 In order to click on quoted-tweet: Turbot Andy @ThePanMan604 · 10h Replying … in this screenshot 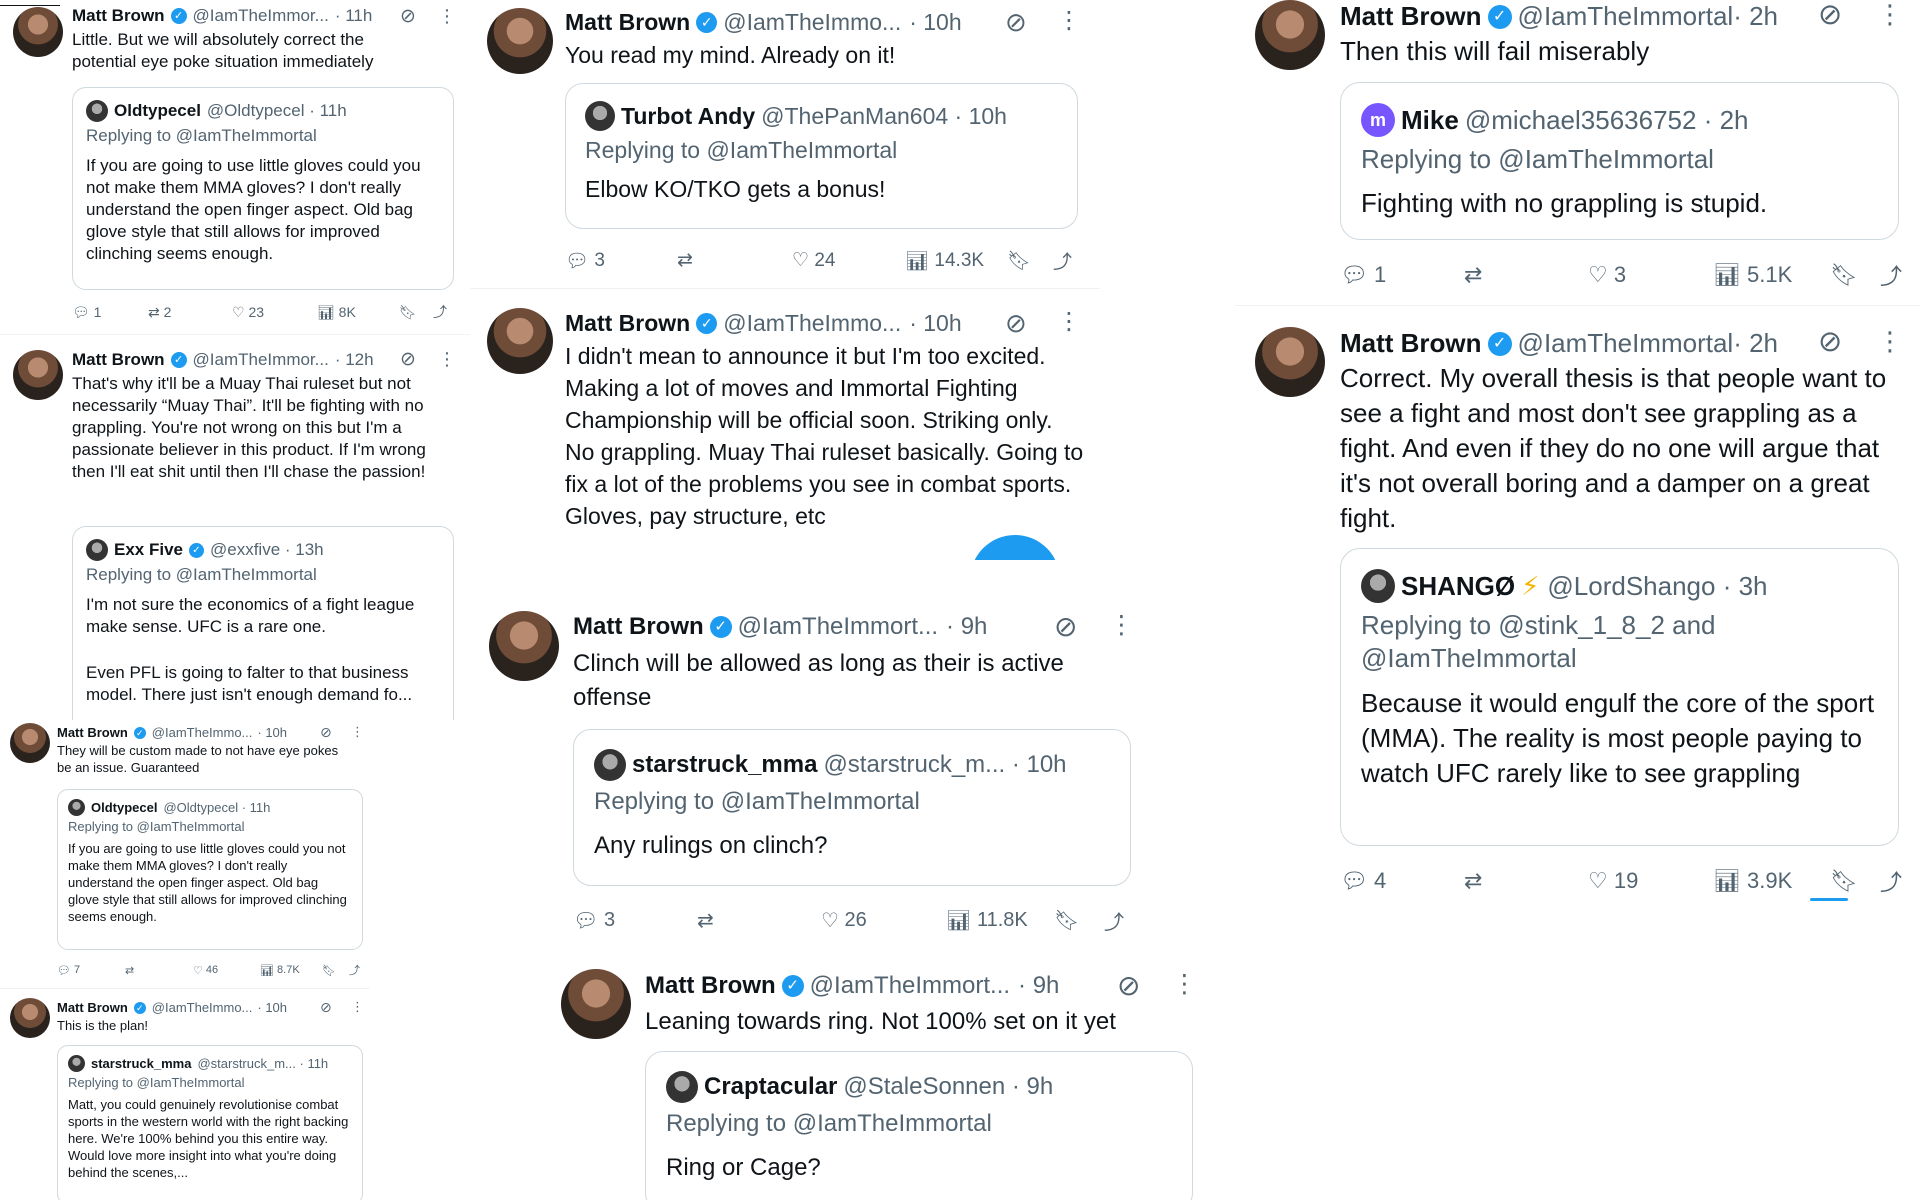, I will do `click(821, 156)`.